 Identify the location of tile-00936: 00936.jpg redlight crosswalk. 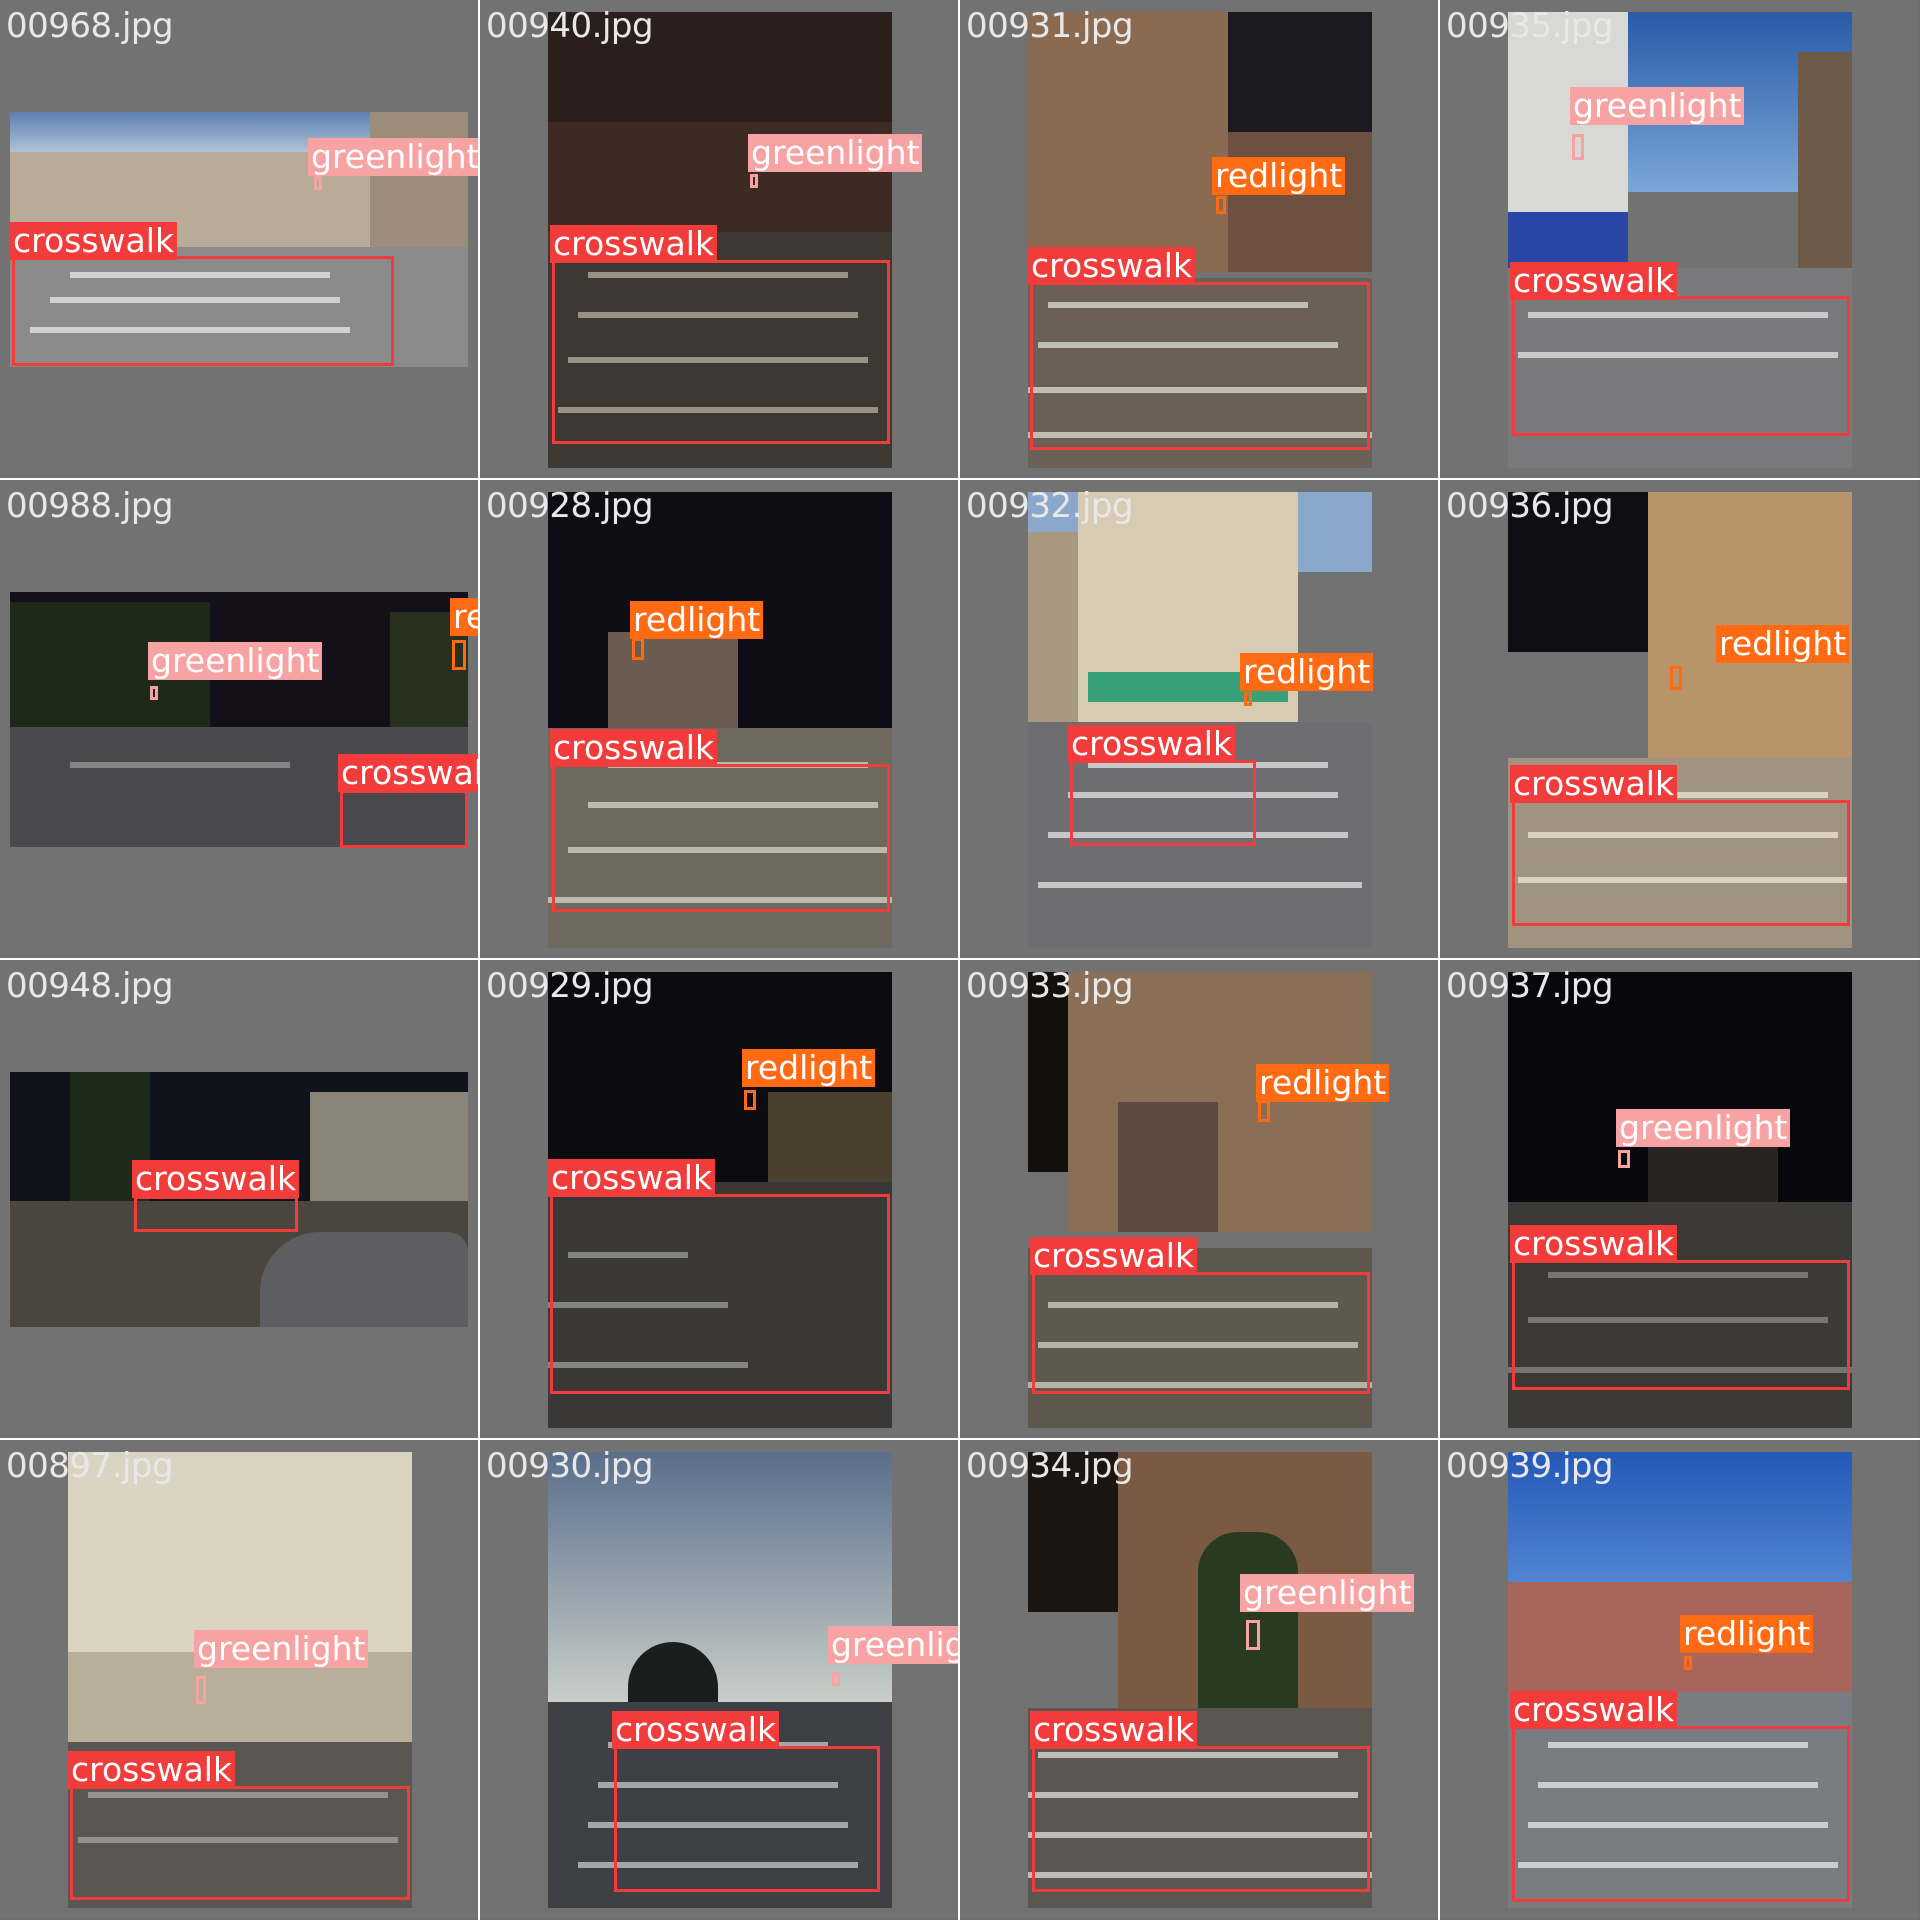
(1679, 719).